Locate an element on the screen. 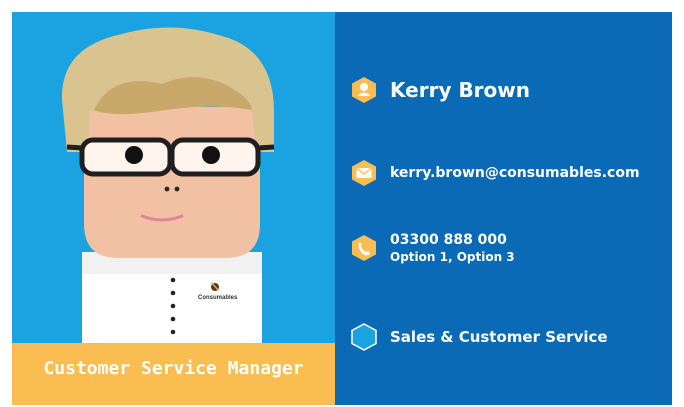 The width and height of the screenshot is (684, 407). department-row: Sales & Customer Service is located at coordinates (479, 337).